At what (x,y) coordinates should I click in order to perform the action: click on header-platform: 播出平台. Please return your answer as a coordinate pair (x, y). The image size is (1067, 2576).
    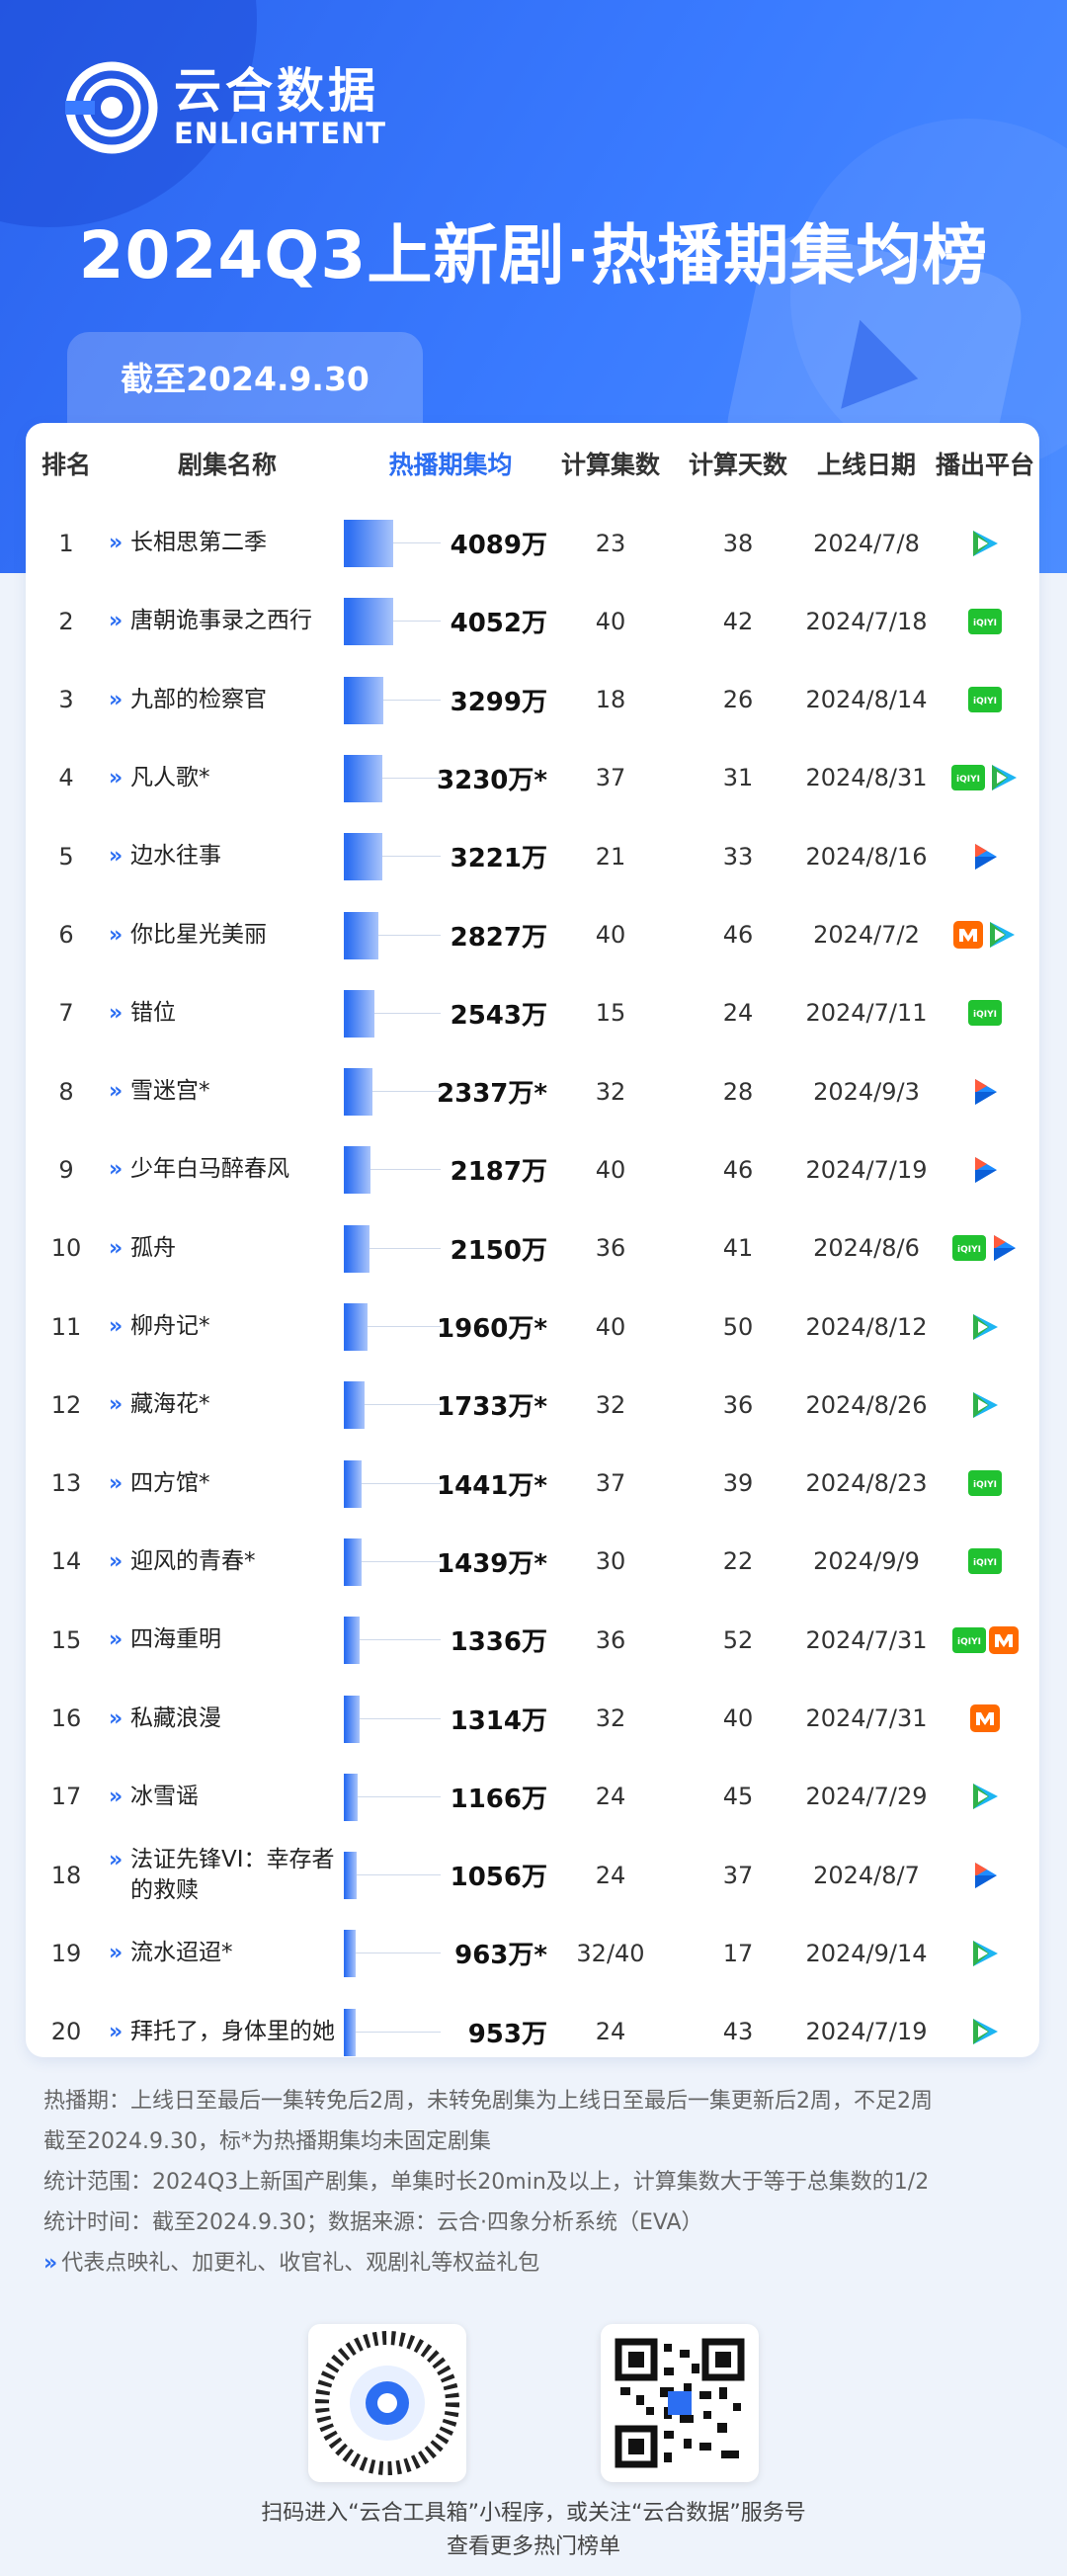
    Looking at the image, I should click on (984, 465).